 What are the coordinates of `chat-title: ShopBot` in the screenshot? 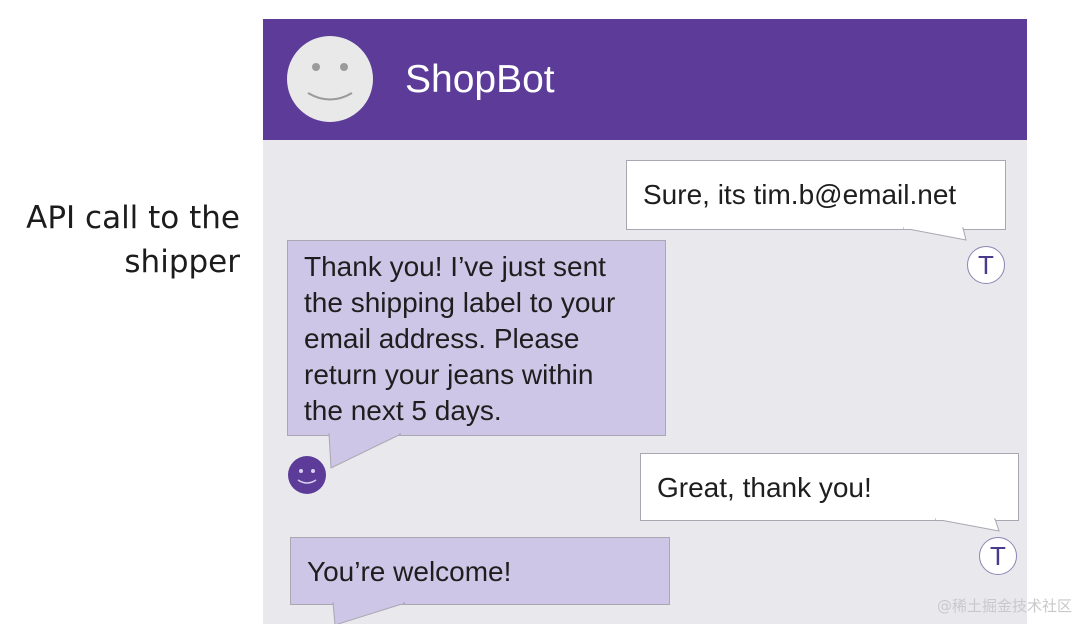 It's located at (480, 79).